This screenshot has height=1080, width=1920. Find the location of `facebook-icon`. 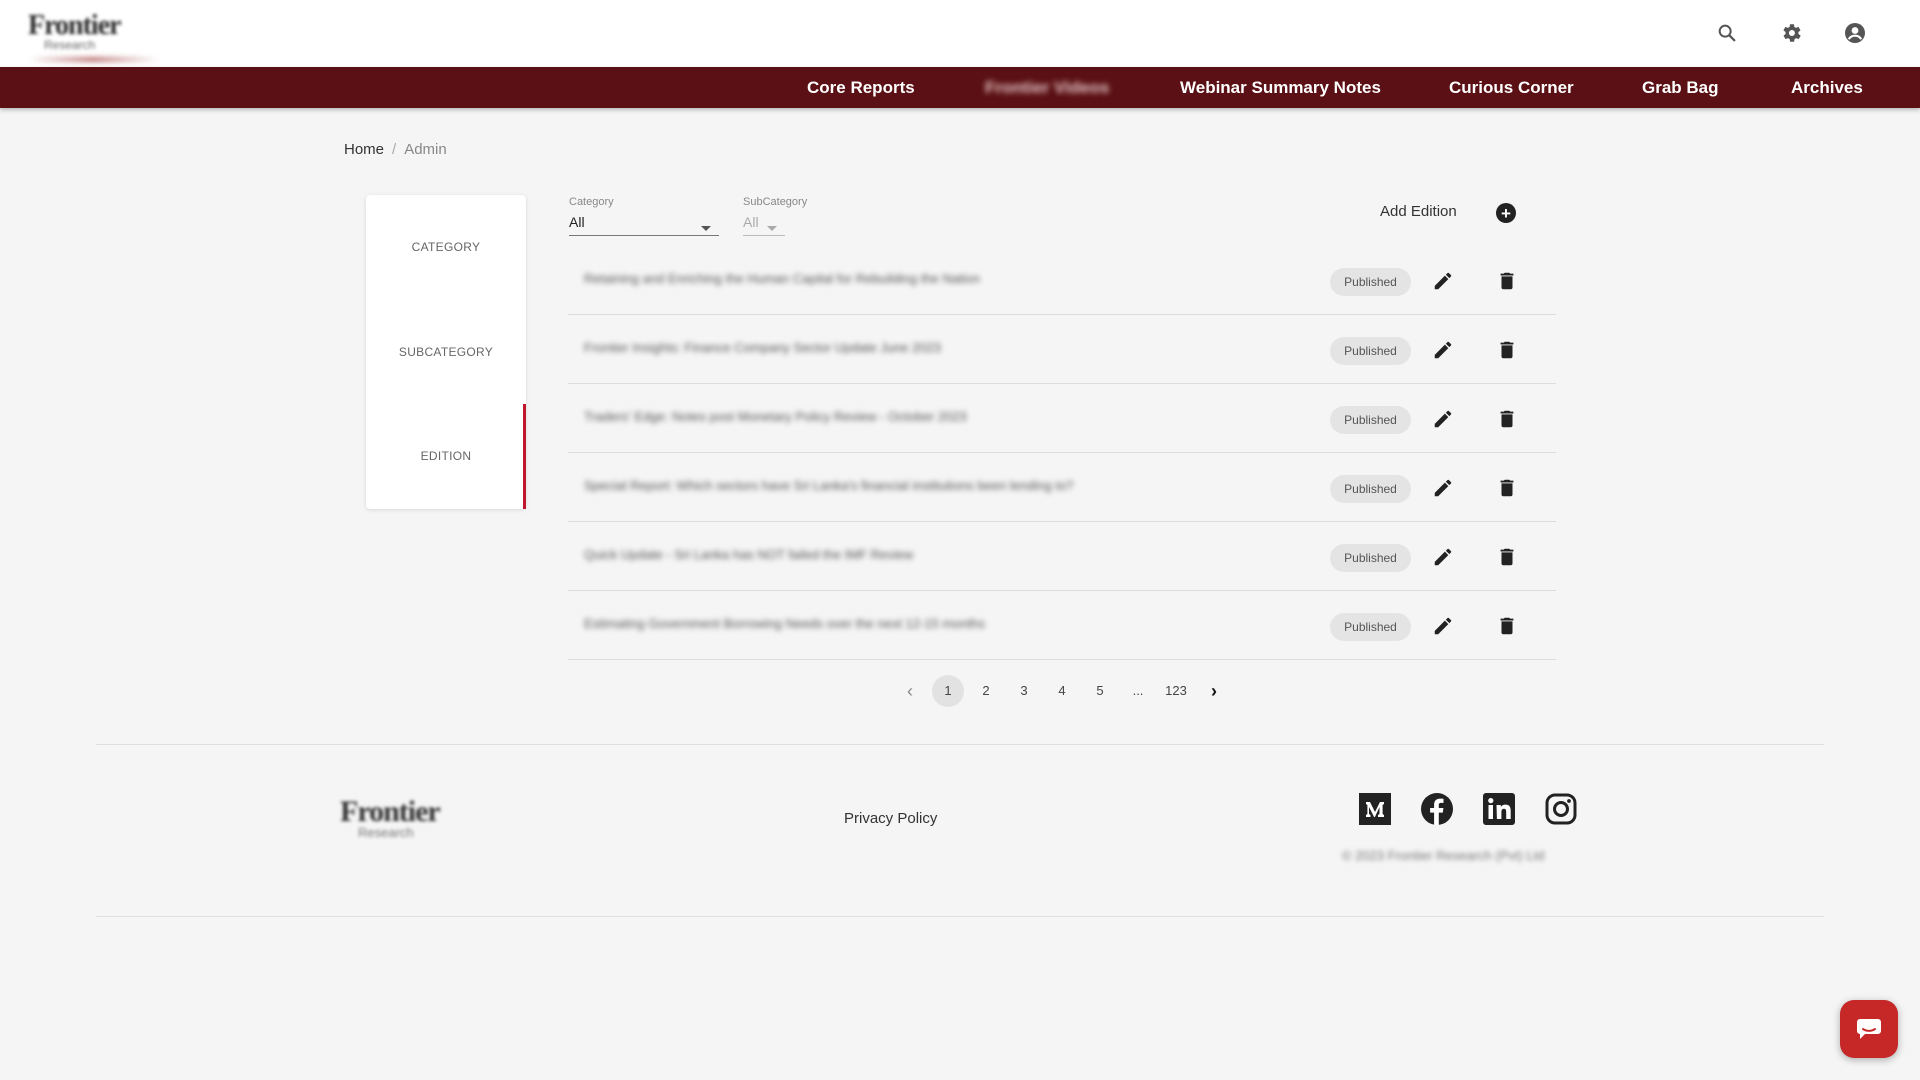

facebook-icon is located at coordinates (1437, 809).